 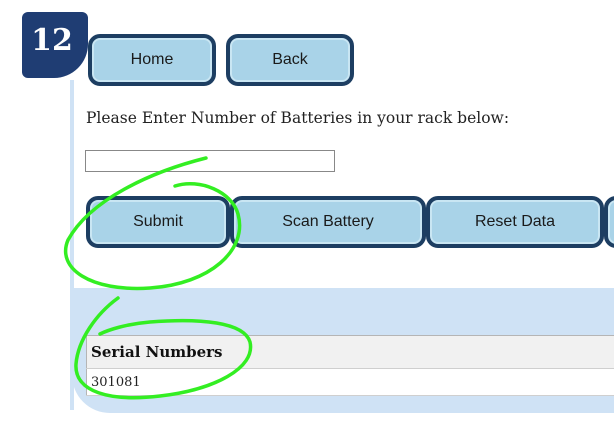 I want to click on serial-number-cell: 301081, so click(x=350, y=382).